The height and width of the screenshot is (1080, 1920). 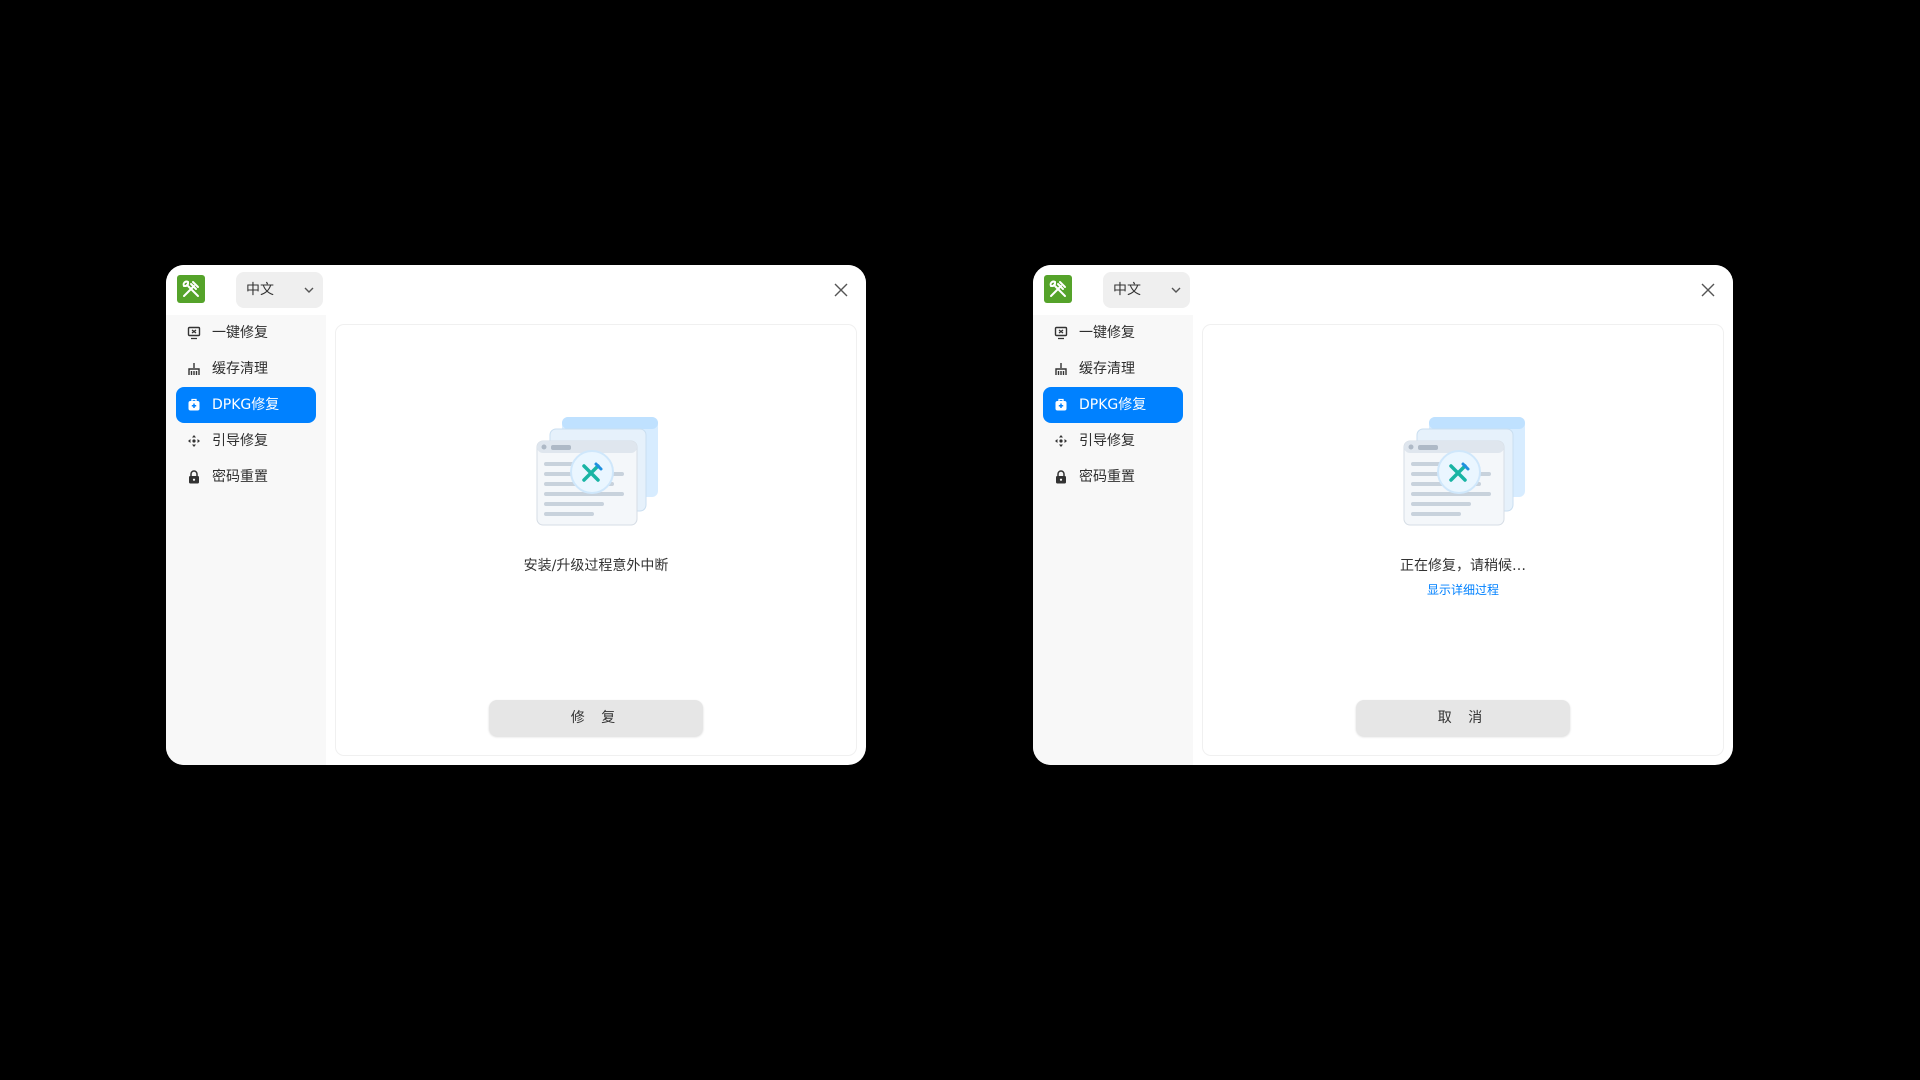 I want to click on main-panel: 安装/升级过程意外中断 修 复, so click(x=596, y=540).